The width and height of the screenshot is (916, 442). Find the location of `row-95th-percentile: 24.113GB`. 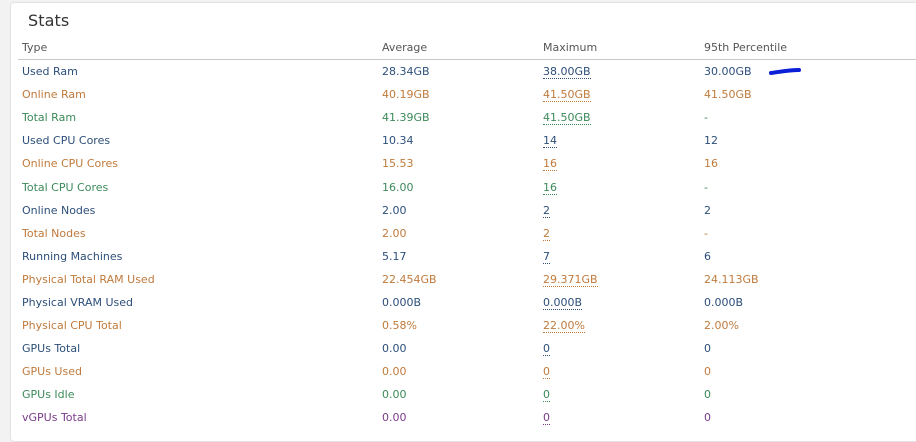

row-95th-percentile: 24.113GB is located at coordinates (731, 279).